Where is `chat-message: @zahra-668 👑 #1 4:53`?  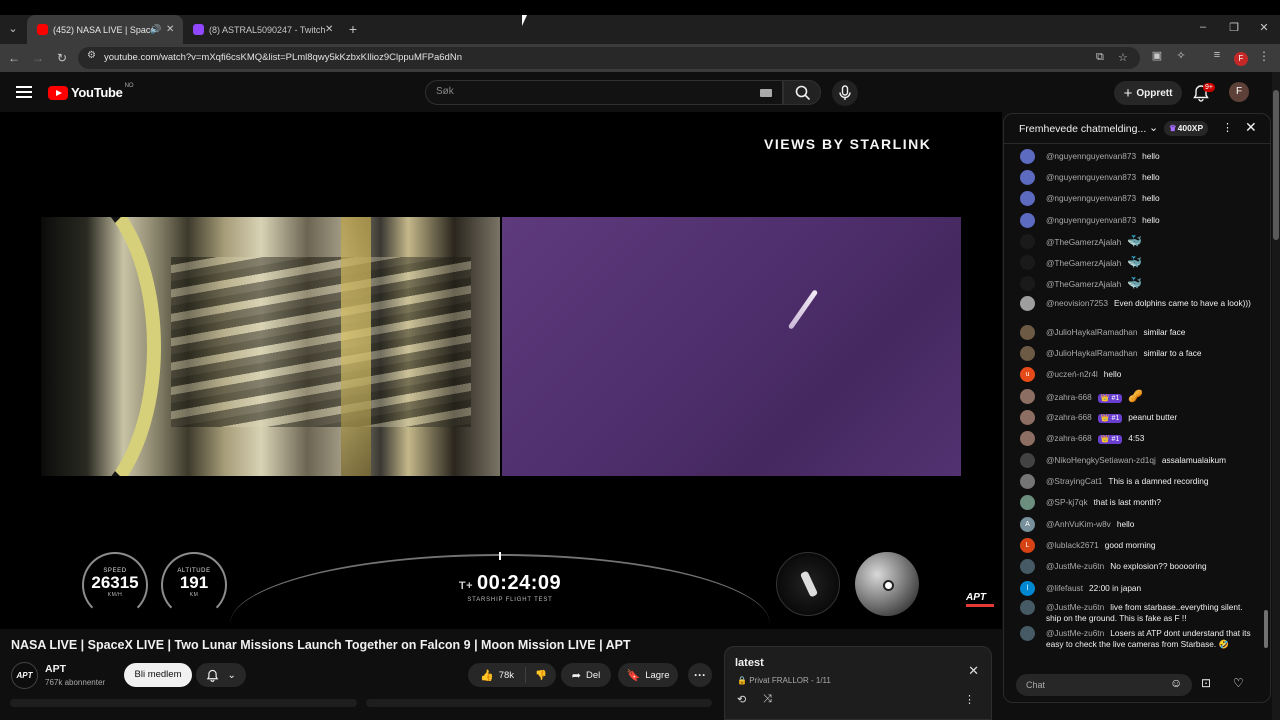 chat-message: @zahra-668 👑 #1 4:53 is located at coordinates (1138, 438).